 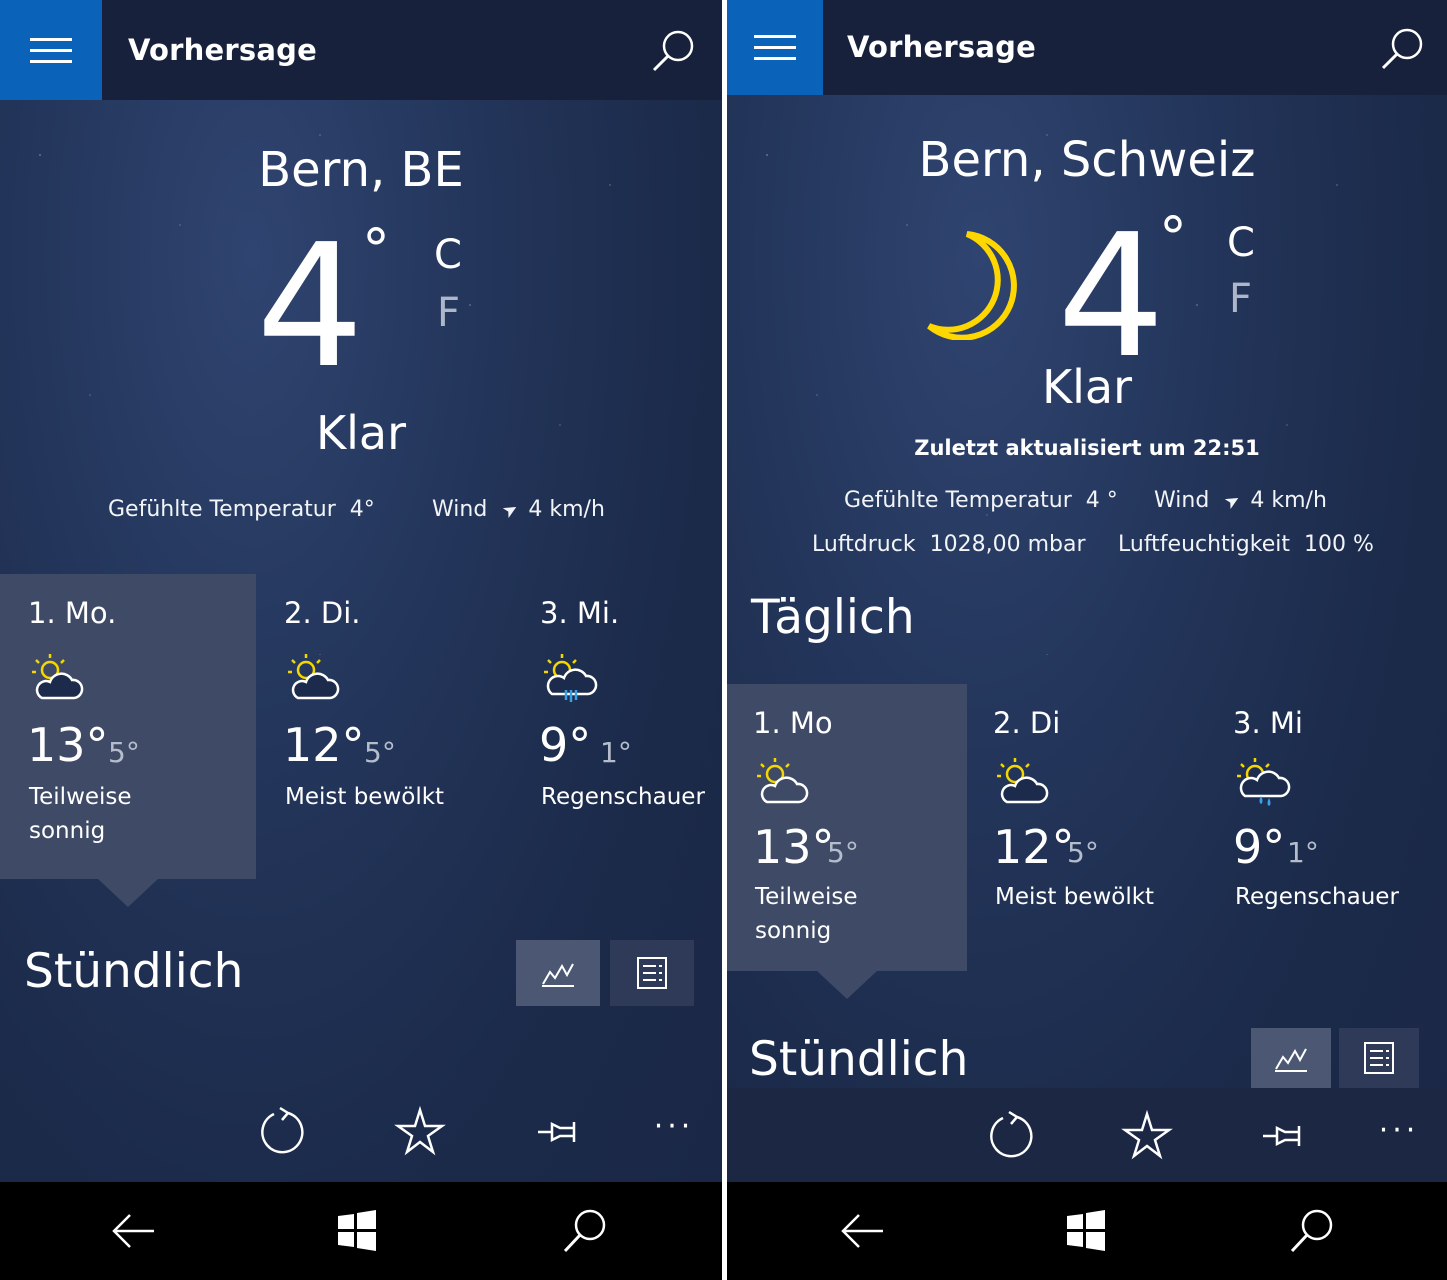 What do you see at coordinates (128, 726) in the screenshot?
I see `day-card-1: 1. Mo. 13° 5° Teilweise sonnig` at bounding box center [128, 726].